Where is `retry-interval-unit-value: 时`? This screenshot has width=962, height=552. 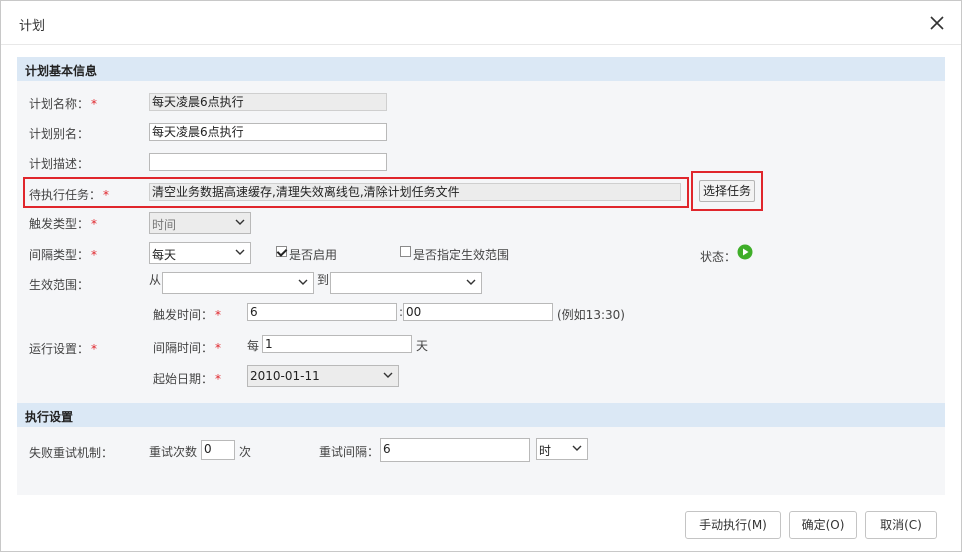 retry-interval-unit-value: 时 is located at coordinates (545, 451).